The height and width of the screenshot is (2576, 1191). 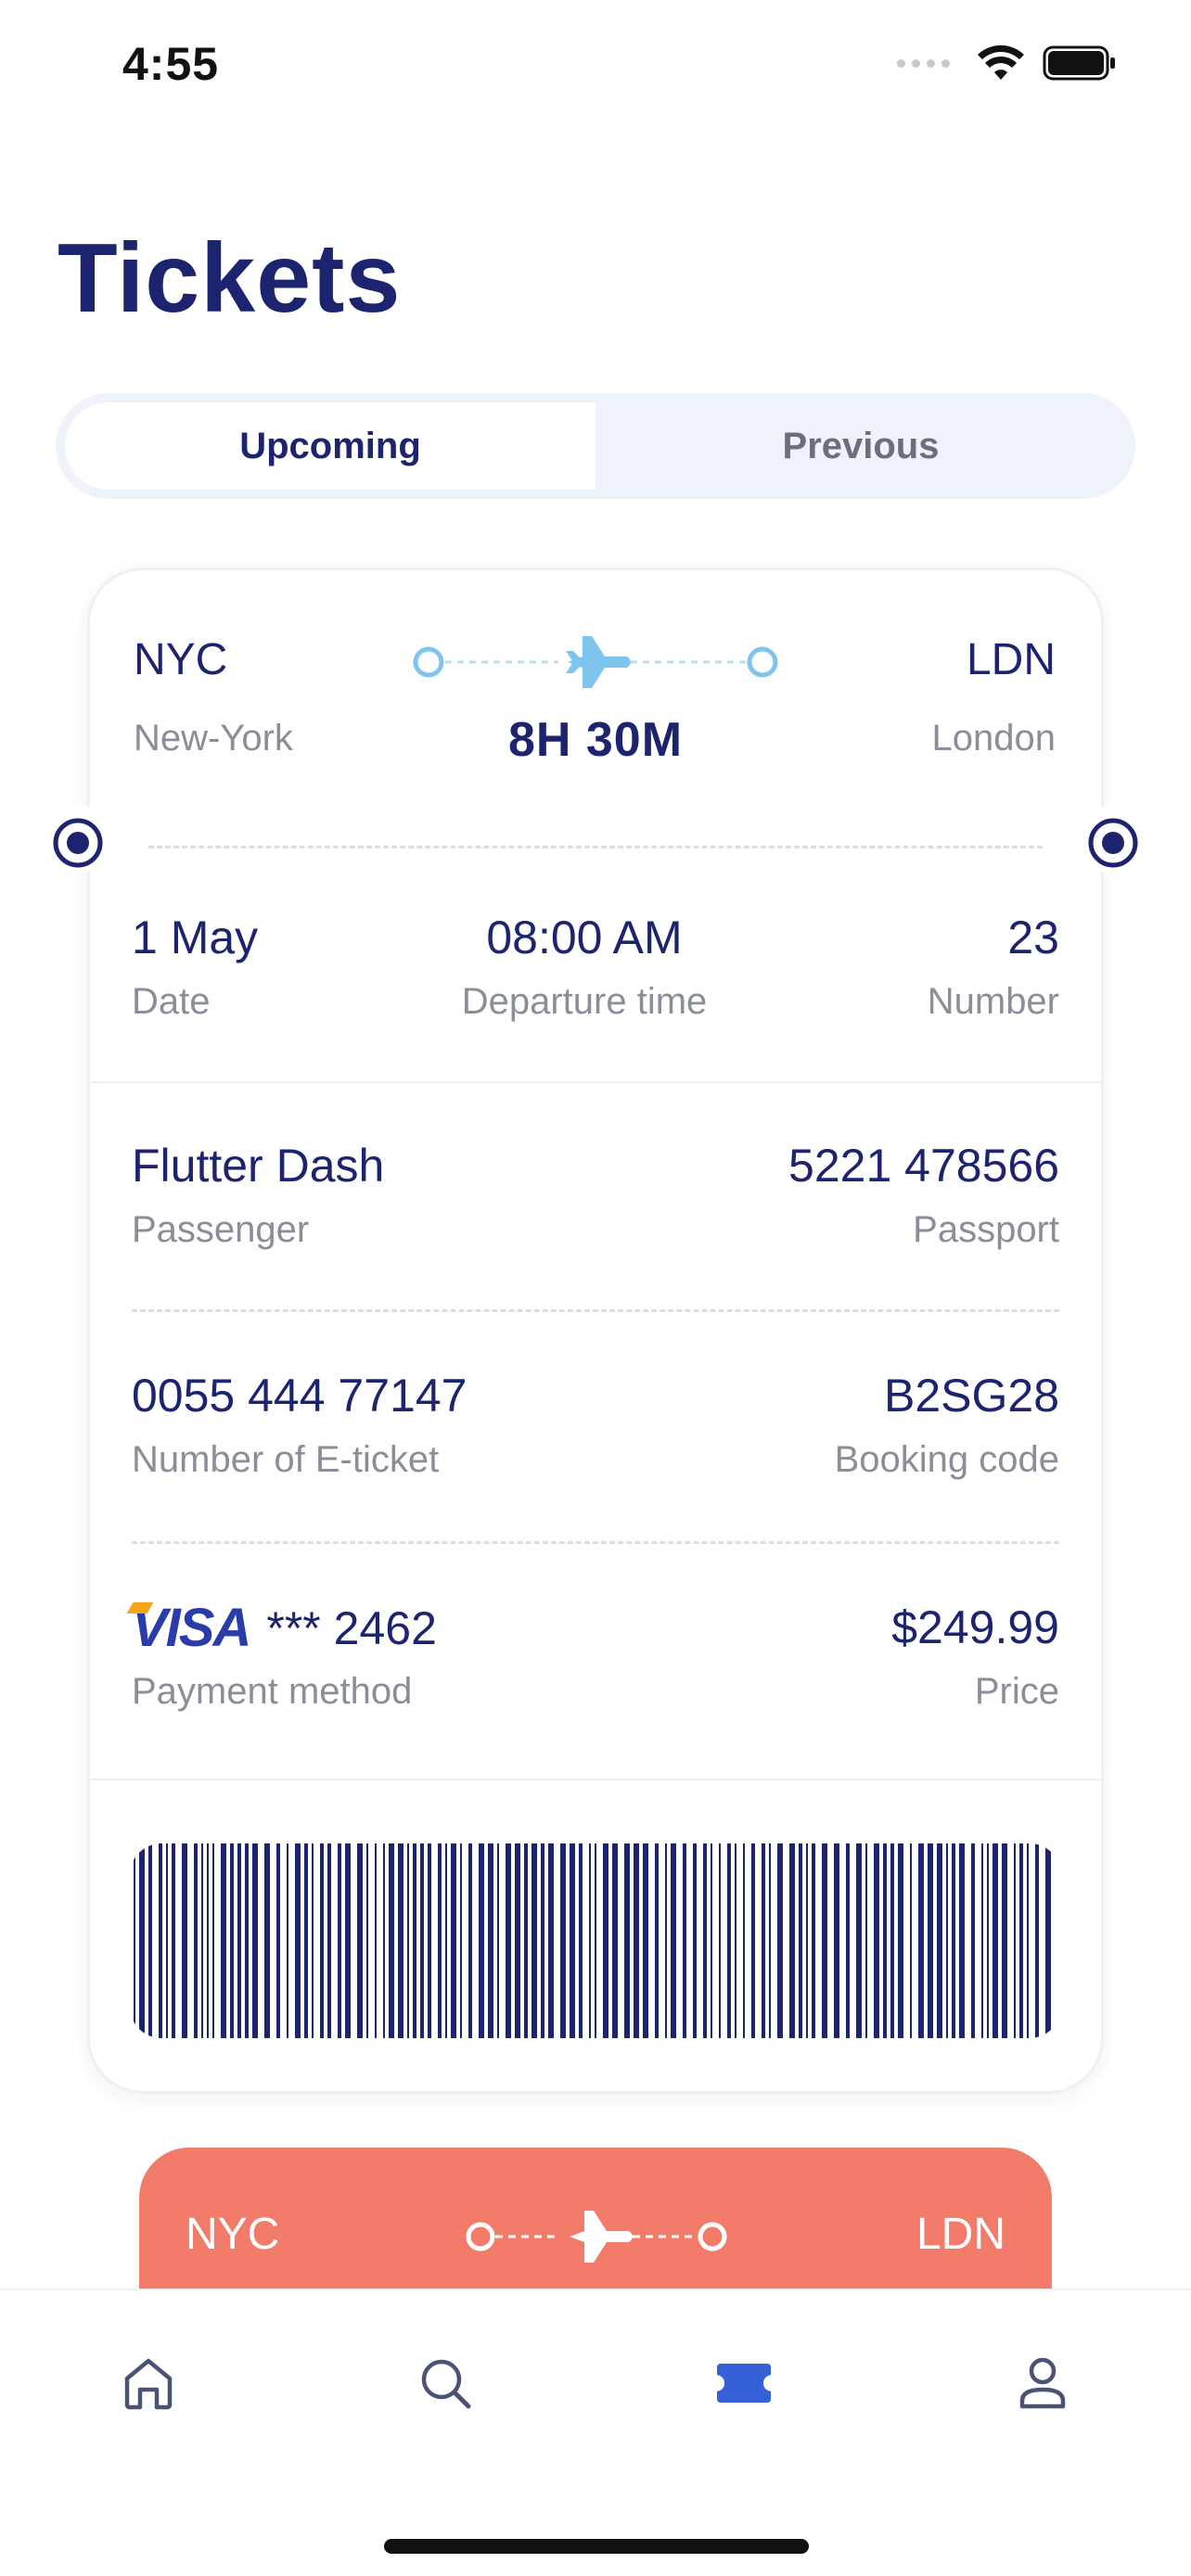 I want to click on next-route-plane-icon, so click(x=597, y=2237).